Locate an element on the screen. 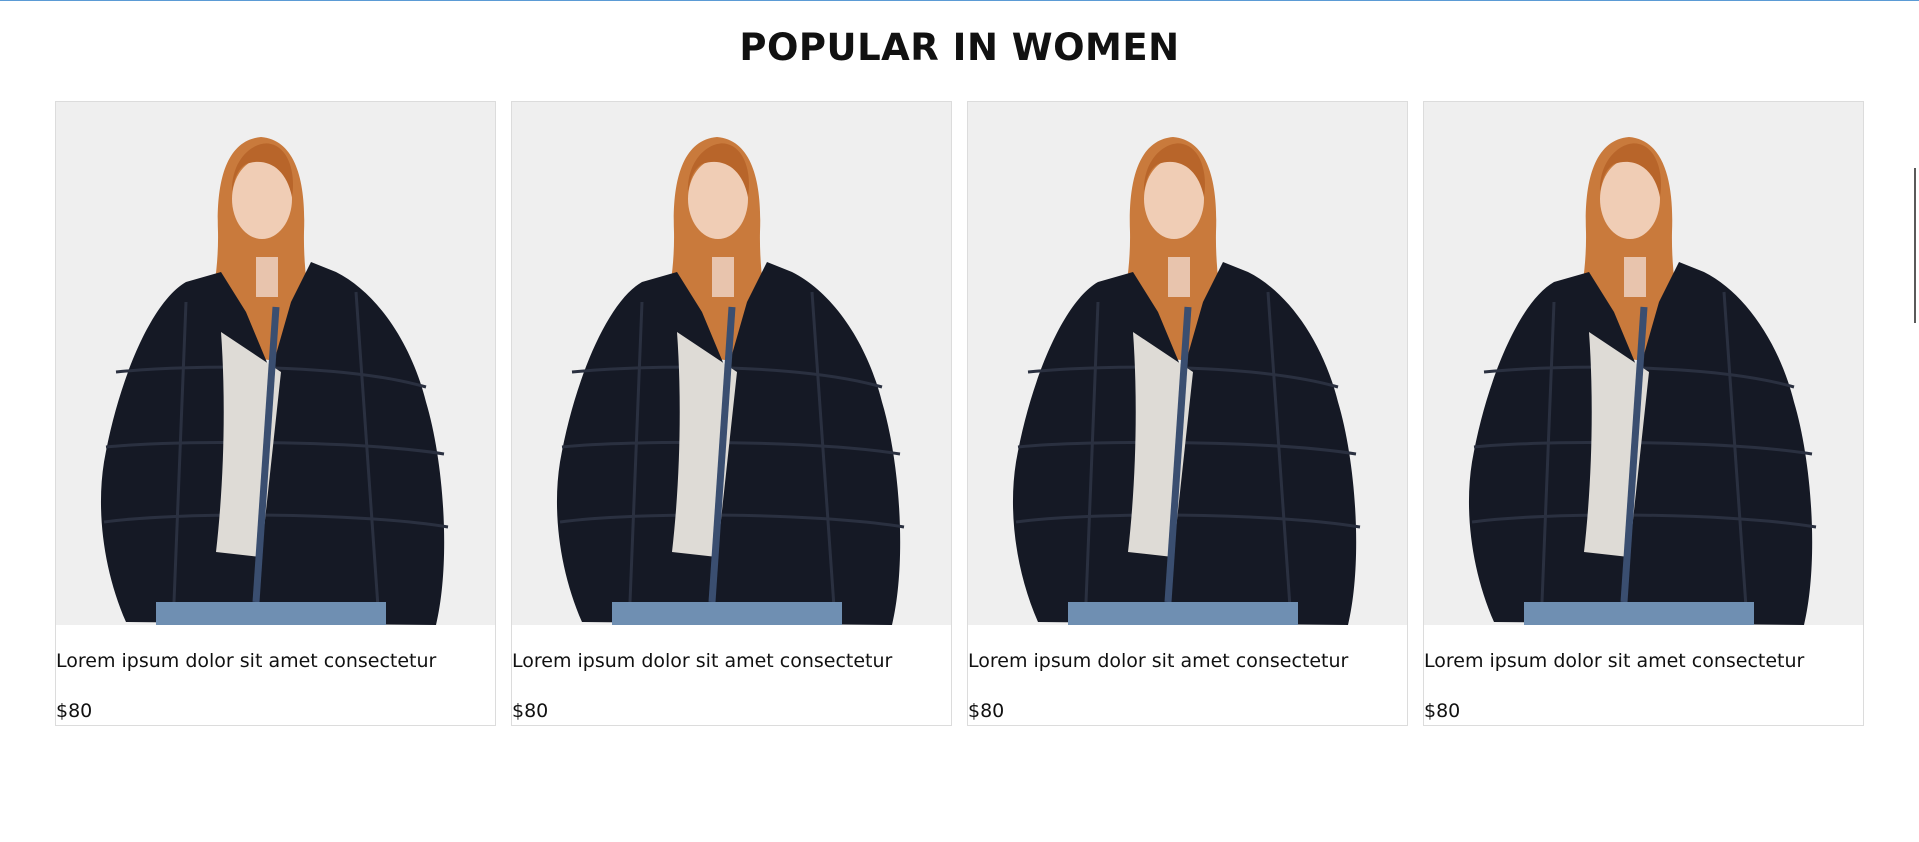 The width and height of the screenshot is (1919, 842). scrollbar-thumb is located at coordinates (1915, 245).